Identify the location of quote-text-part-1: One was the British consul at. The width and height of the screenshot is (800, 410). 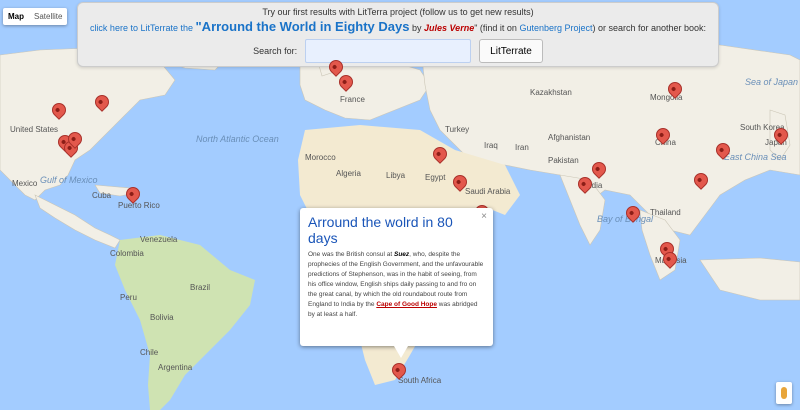
(350, 254).